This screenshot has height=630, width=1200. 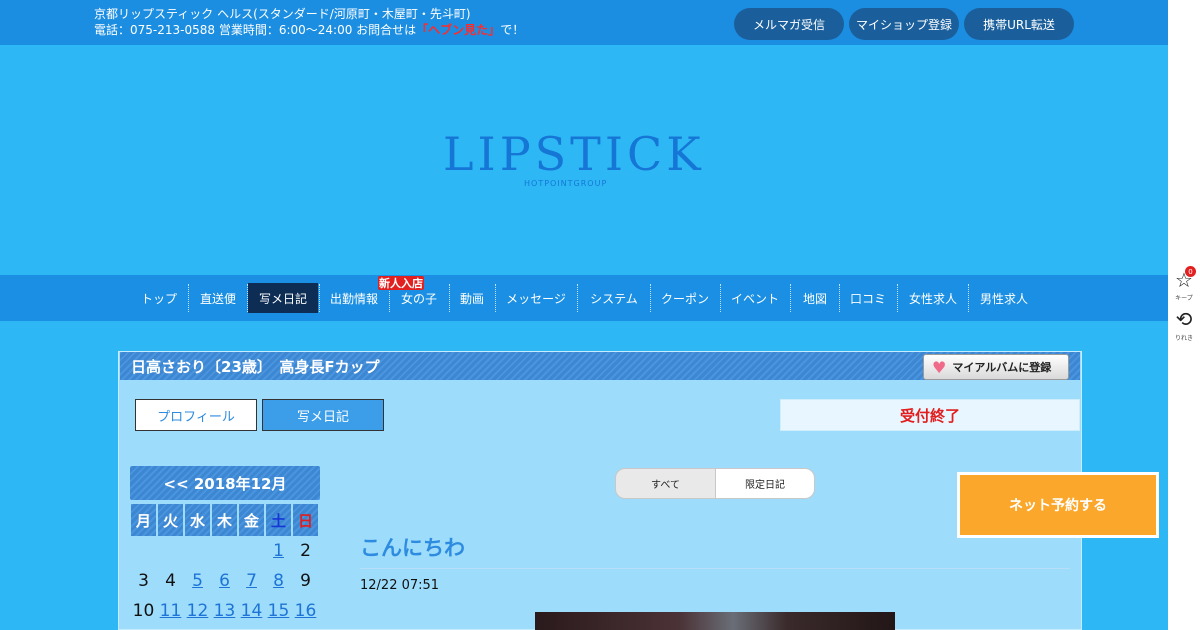 I want to click on calendar-day: 16, so click(x=305, y=611).